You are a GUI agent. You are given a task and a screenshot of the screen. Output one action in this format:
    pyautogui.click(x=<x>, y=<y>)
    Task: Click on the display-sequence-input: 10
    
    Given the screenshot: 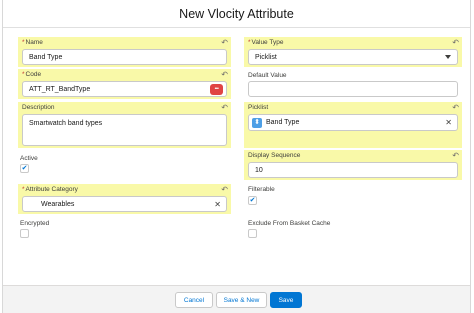 What is the action you would take?
    pyautogui.click(x=353, y=170)
    